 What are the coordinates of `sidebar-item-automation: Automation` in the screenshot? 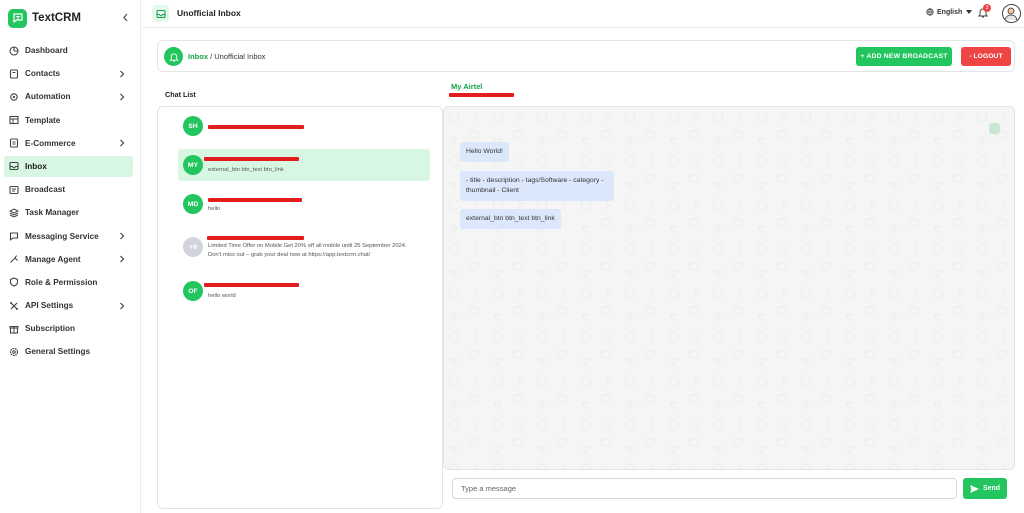 It's located at (68, 96).